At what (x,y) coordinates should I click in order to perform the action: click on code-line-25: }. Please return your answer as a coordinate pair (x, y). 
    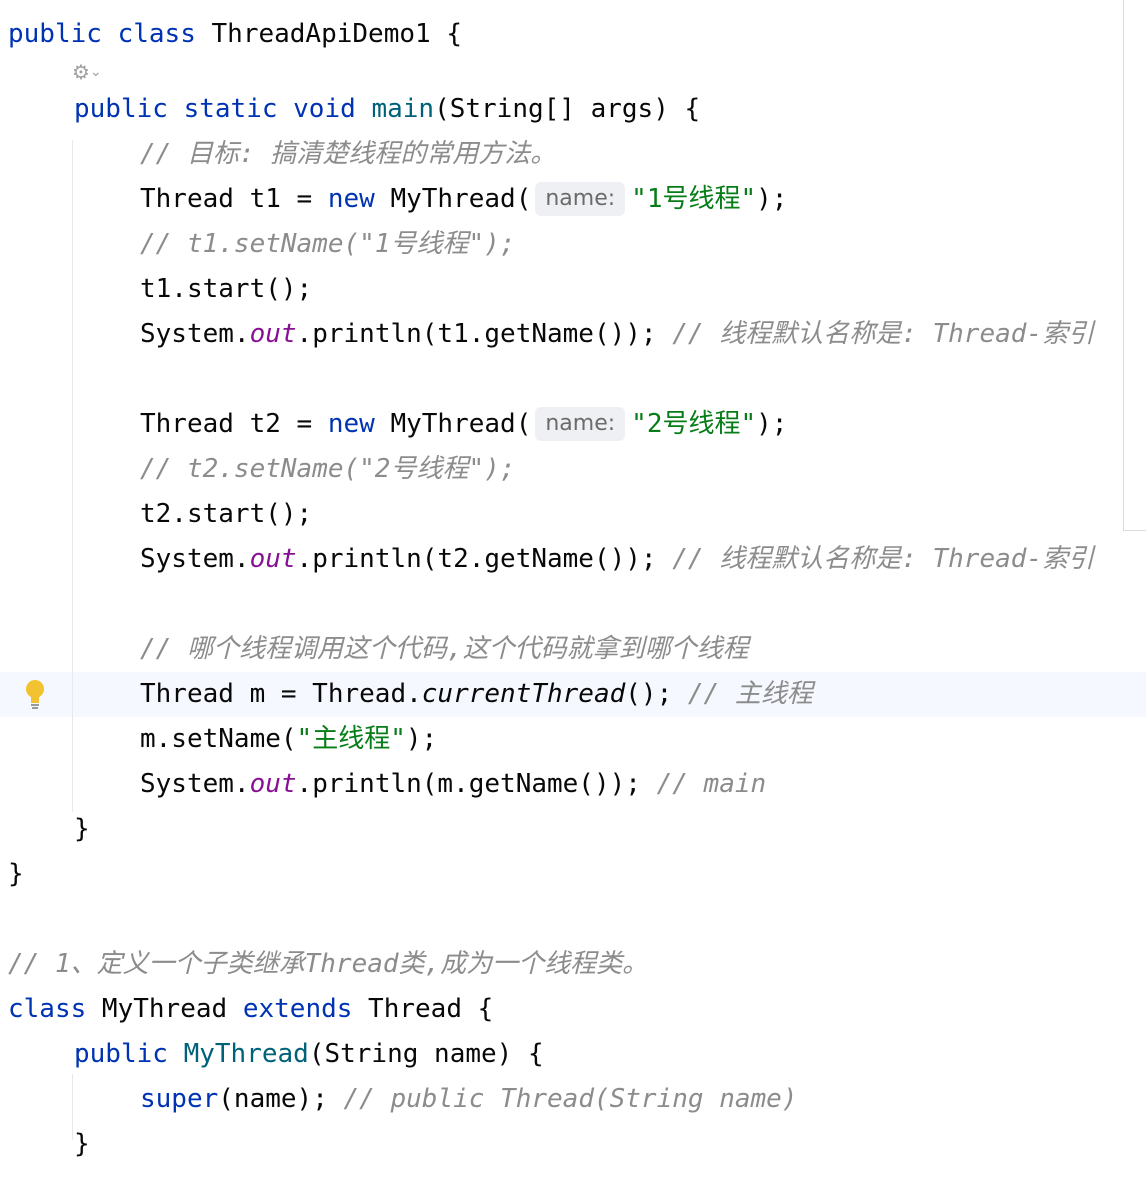
    Looking at the image, I should click on (82, 1144).